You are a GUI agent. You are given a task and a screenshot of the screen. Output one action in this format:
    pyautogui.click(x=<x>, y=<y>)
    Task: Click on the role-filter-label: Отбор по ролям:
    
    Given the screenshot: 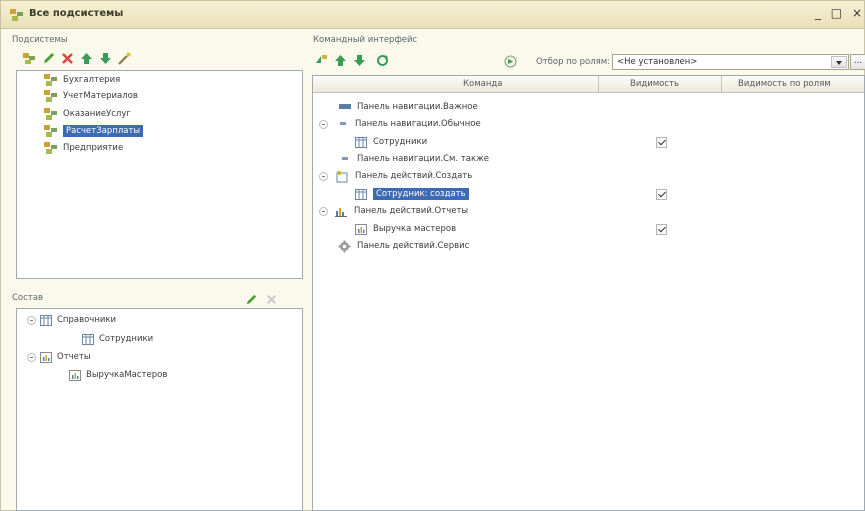 What is the action you would take?
    pyautogui.click(x=573, y=62)
    